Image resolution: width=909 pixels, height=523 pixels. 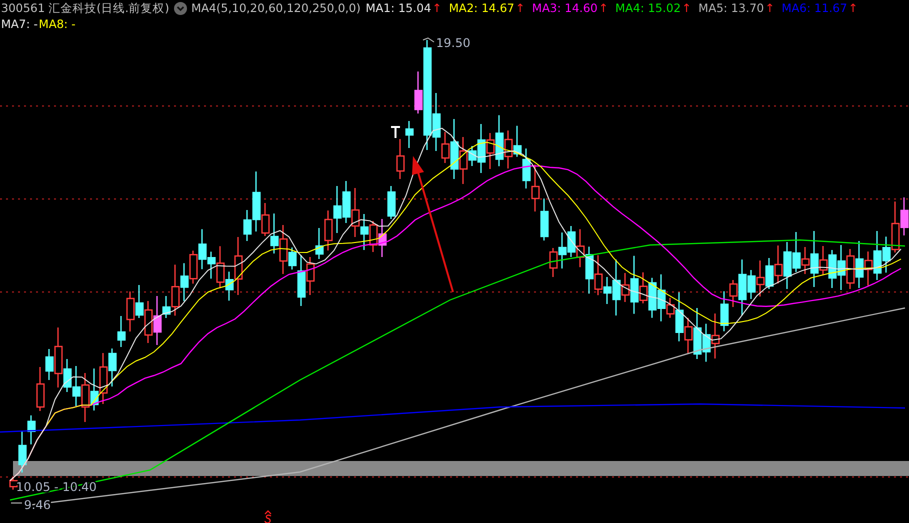 What do you see at coordinates (181, 8) in the screenshot?
I see `dropdown-icon` at bounding box center [181, 8].